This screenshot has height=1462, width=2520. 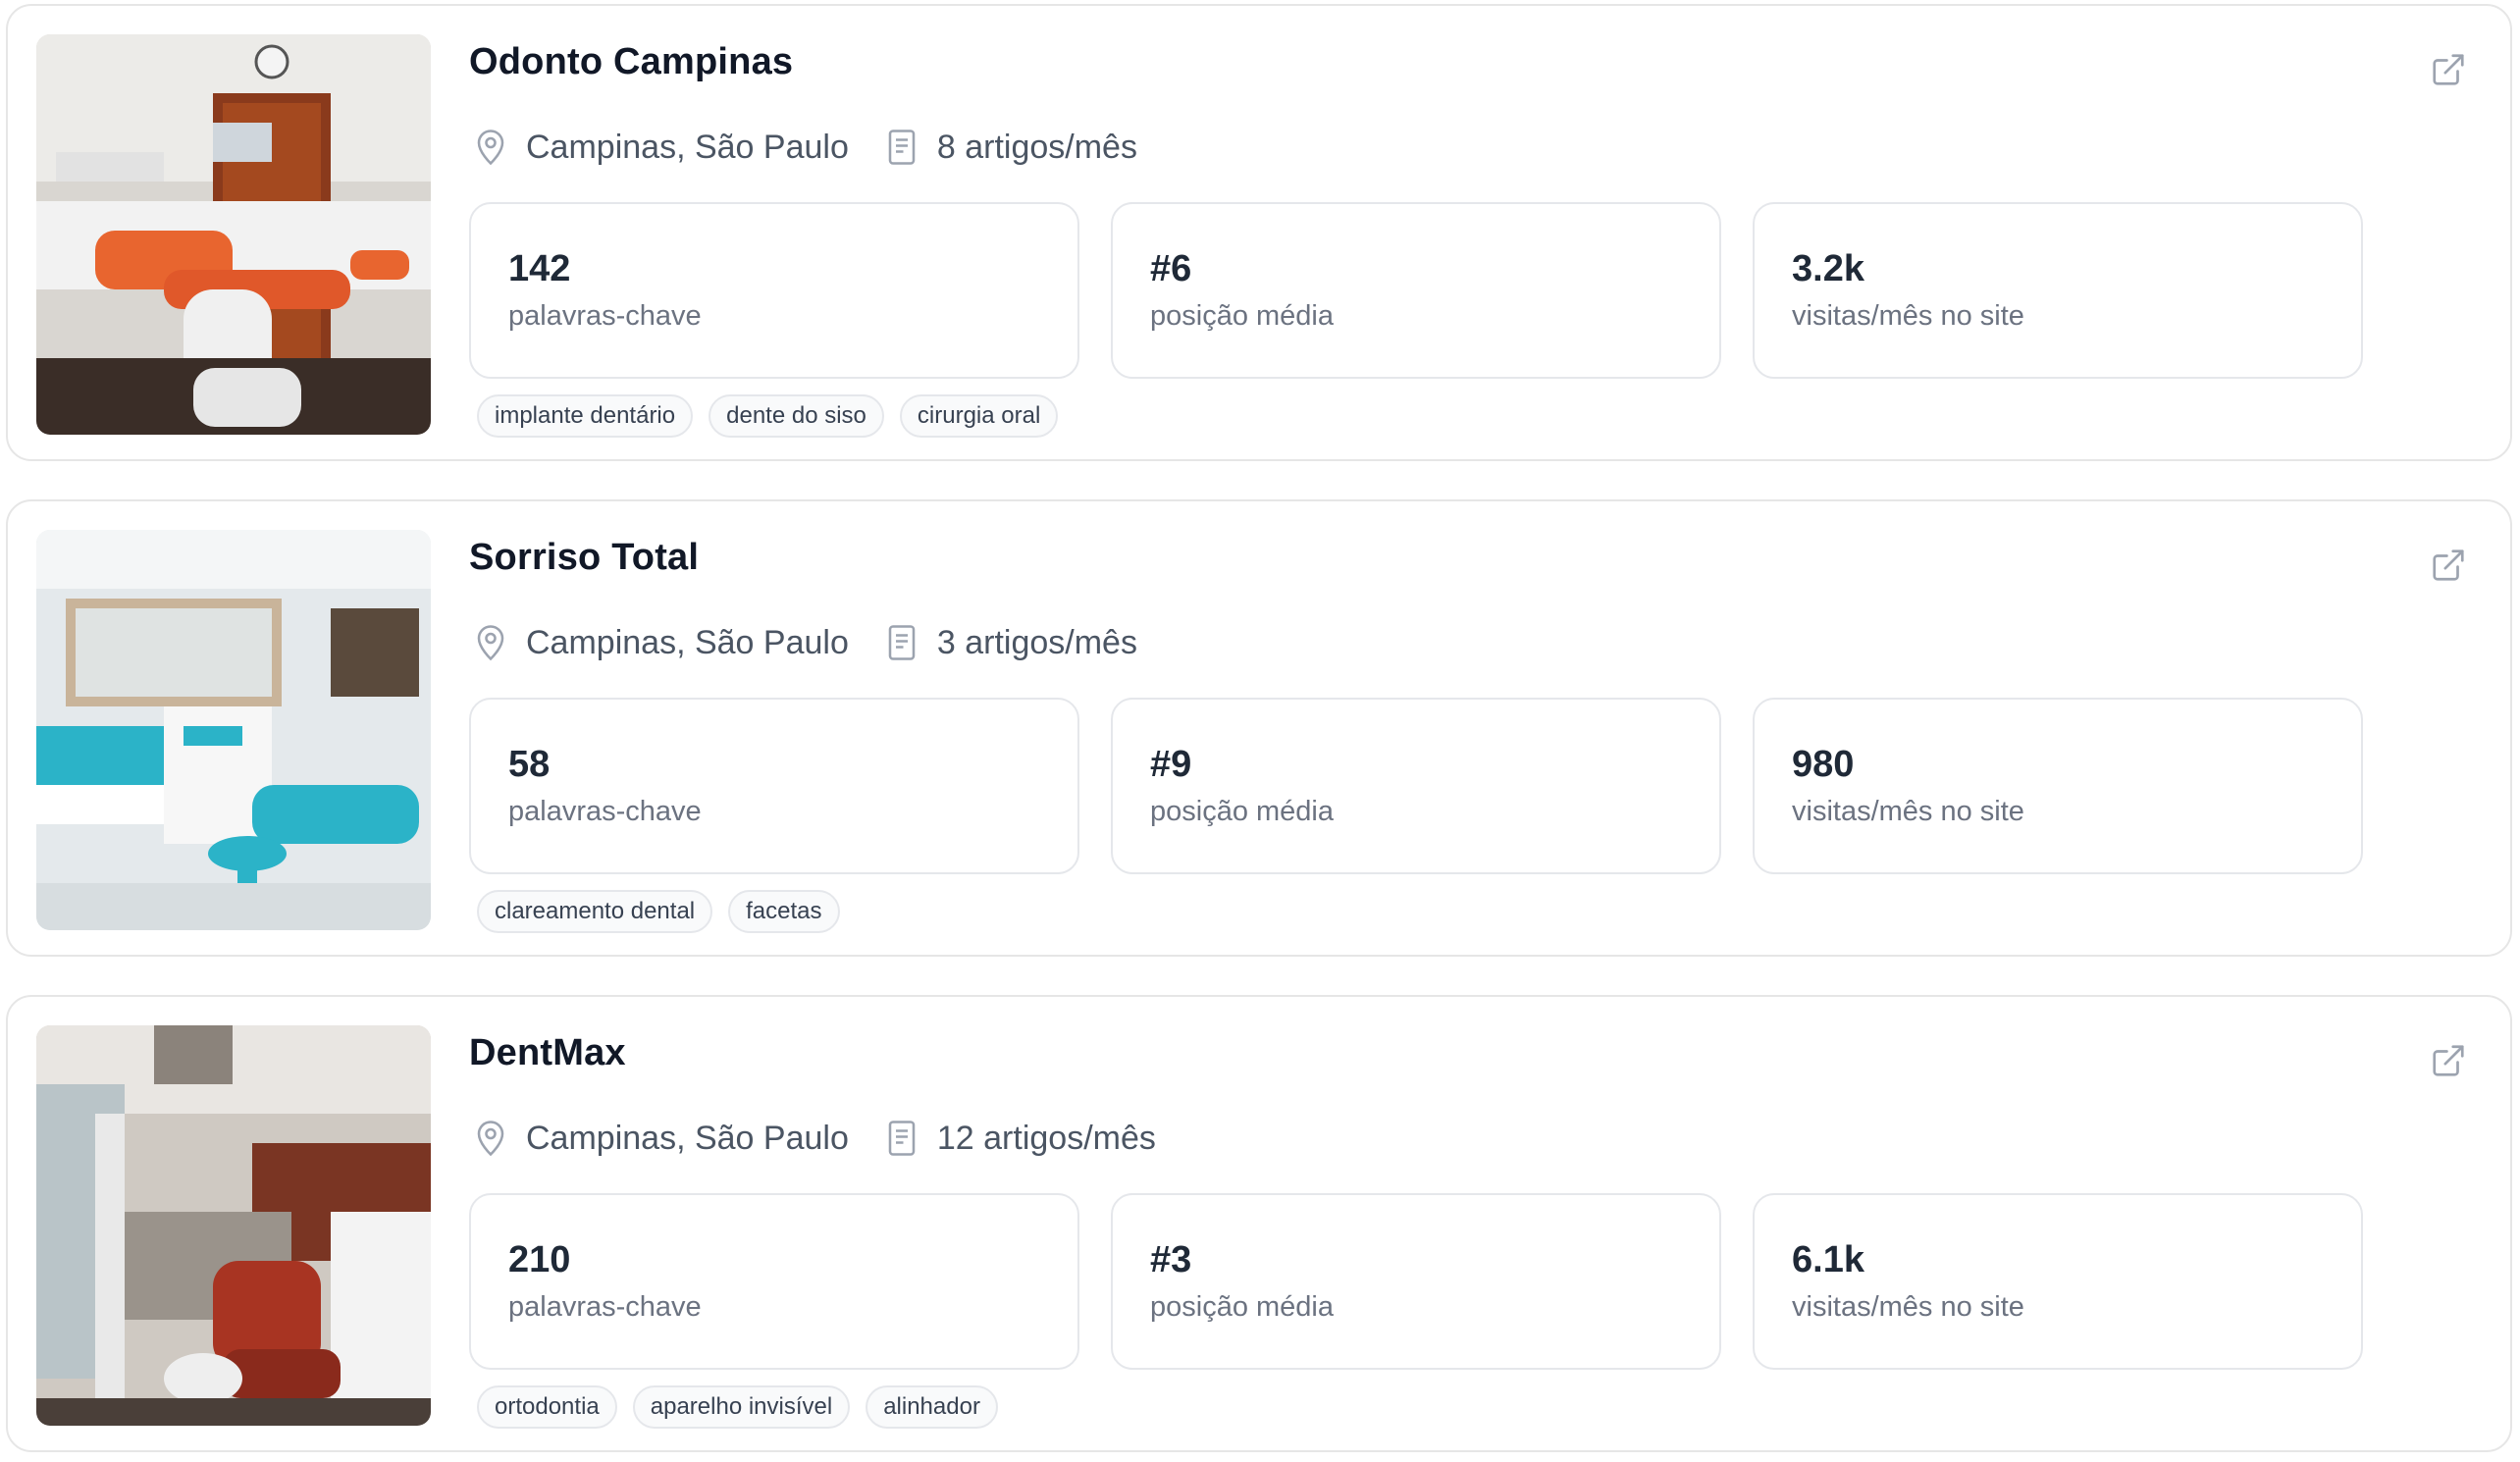 I want to click on stat-value: 142, so click(x=539, y=268).